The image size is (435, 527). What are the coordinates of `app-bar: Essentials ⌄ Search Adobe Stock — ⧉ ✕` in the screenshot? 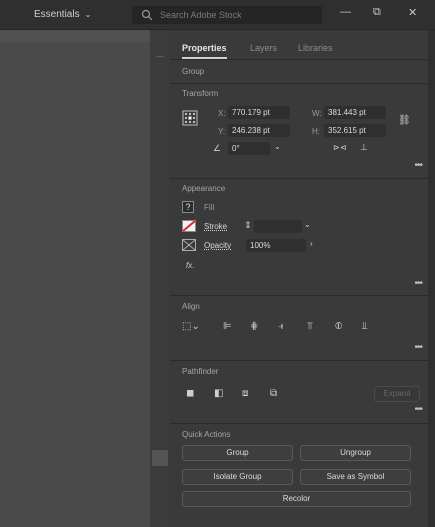 It's located at (217, 15).